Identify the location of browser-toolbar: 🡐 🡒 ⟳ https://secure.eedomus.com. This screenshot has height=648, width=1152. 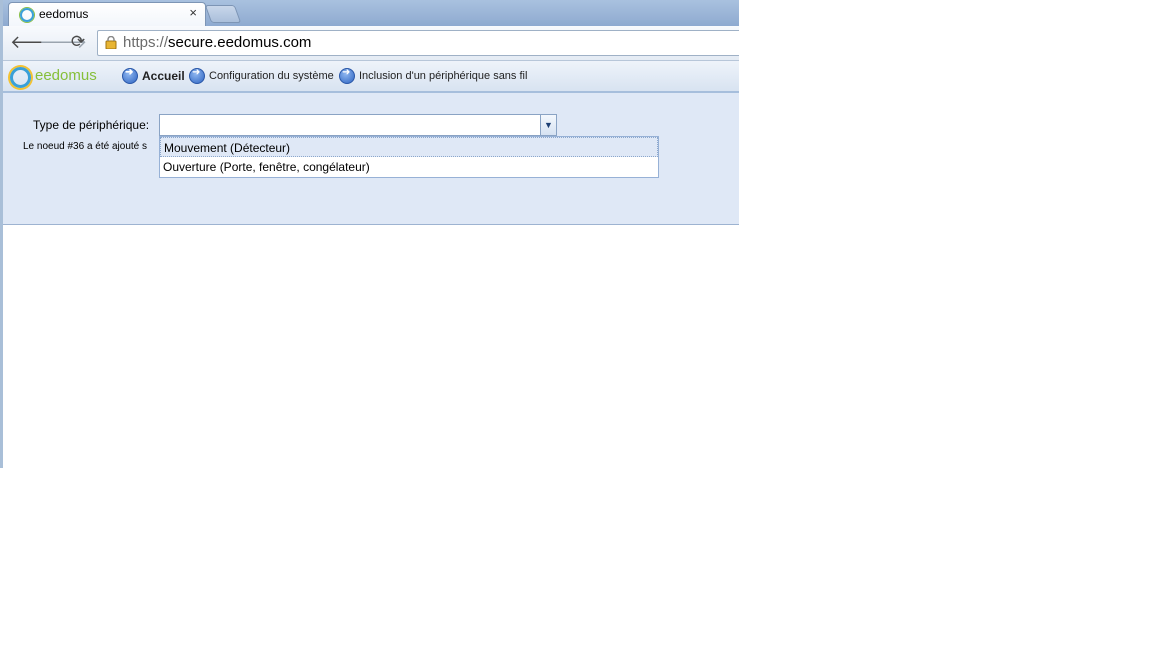
(369, 43).